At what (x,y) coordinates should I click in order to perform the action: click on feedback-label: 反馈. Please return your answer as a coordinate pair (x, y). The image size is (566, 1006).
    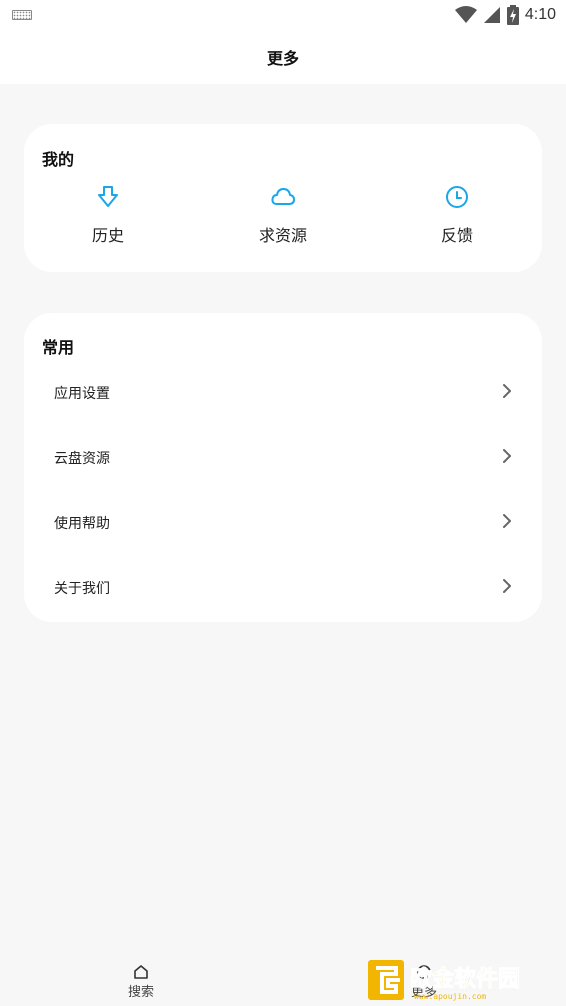
    Looking at the image, I should click on (456, 235).